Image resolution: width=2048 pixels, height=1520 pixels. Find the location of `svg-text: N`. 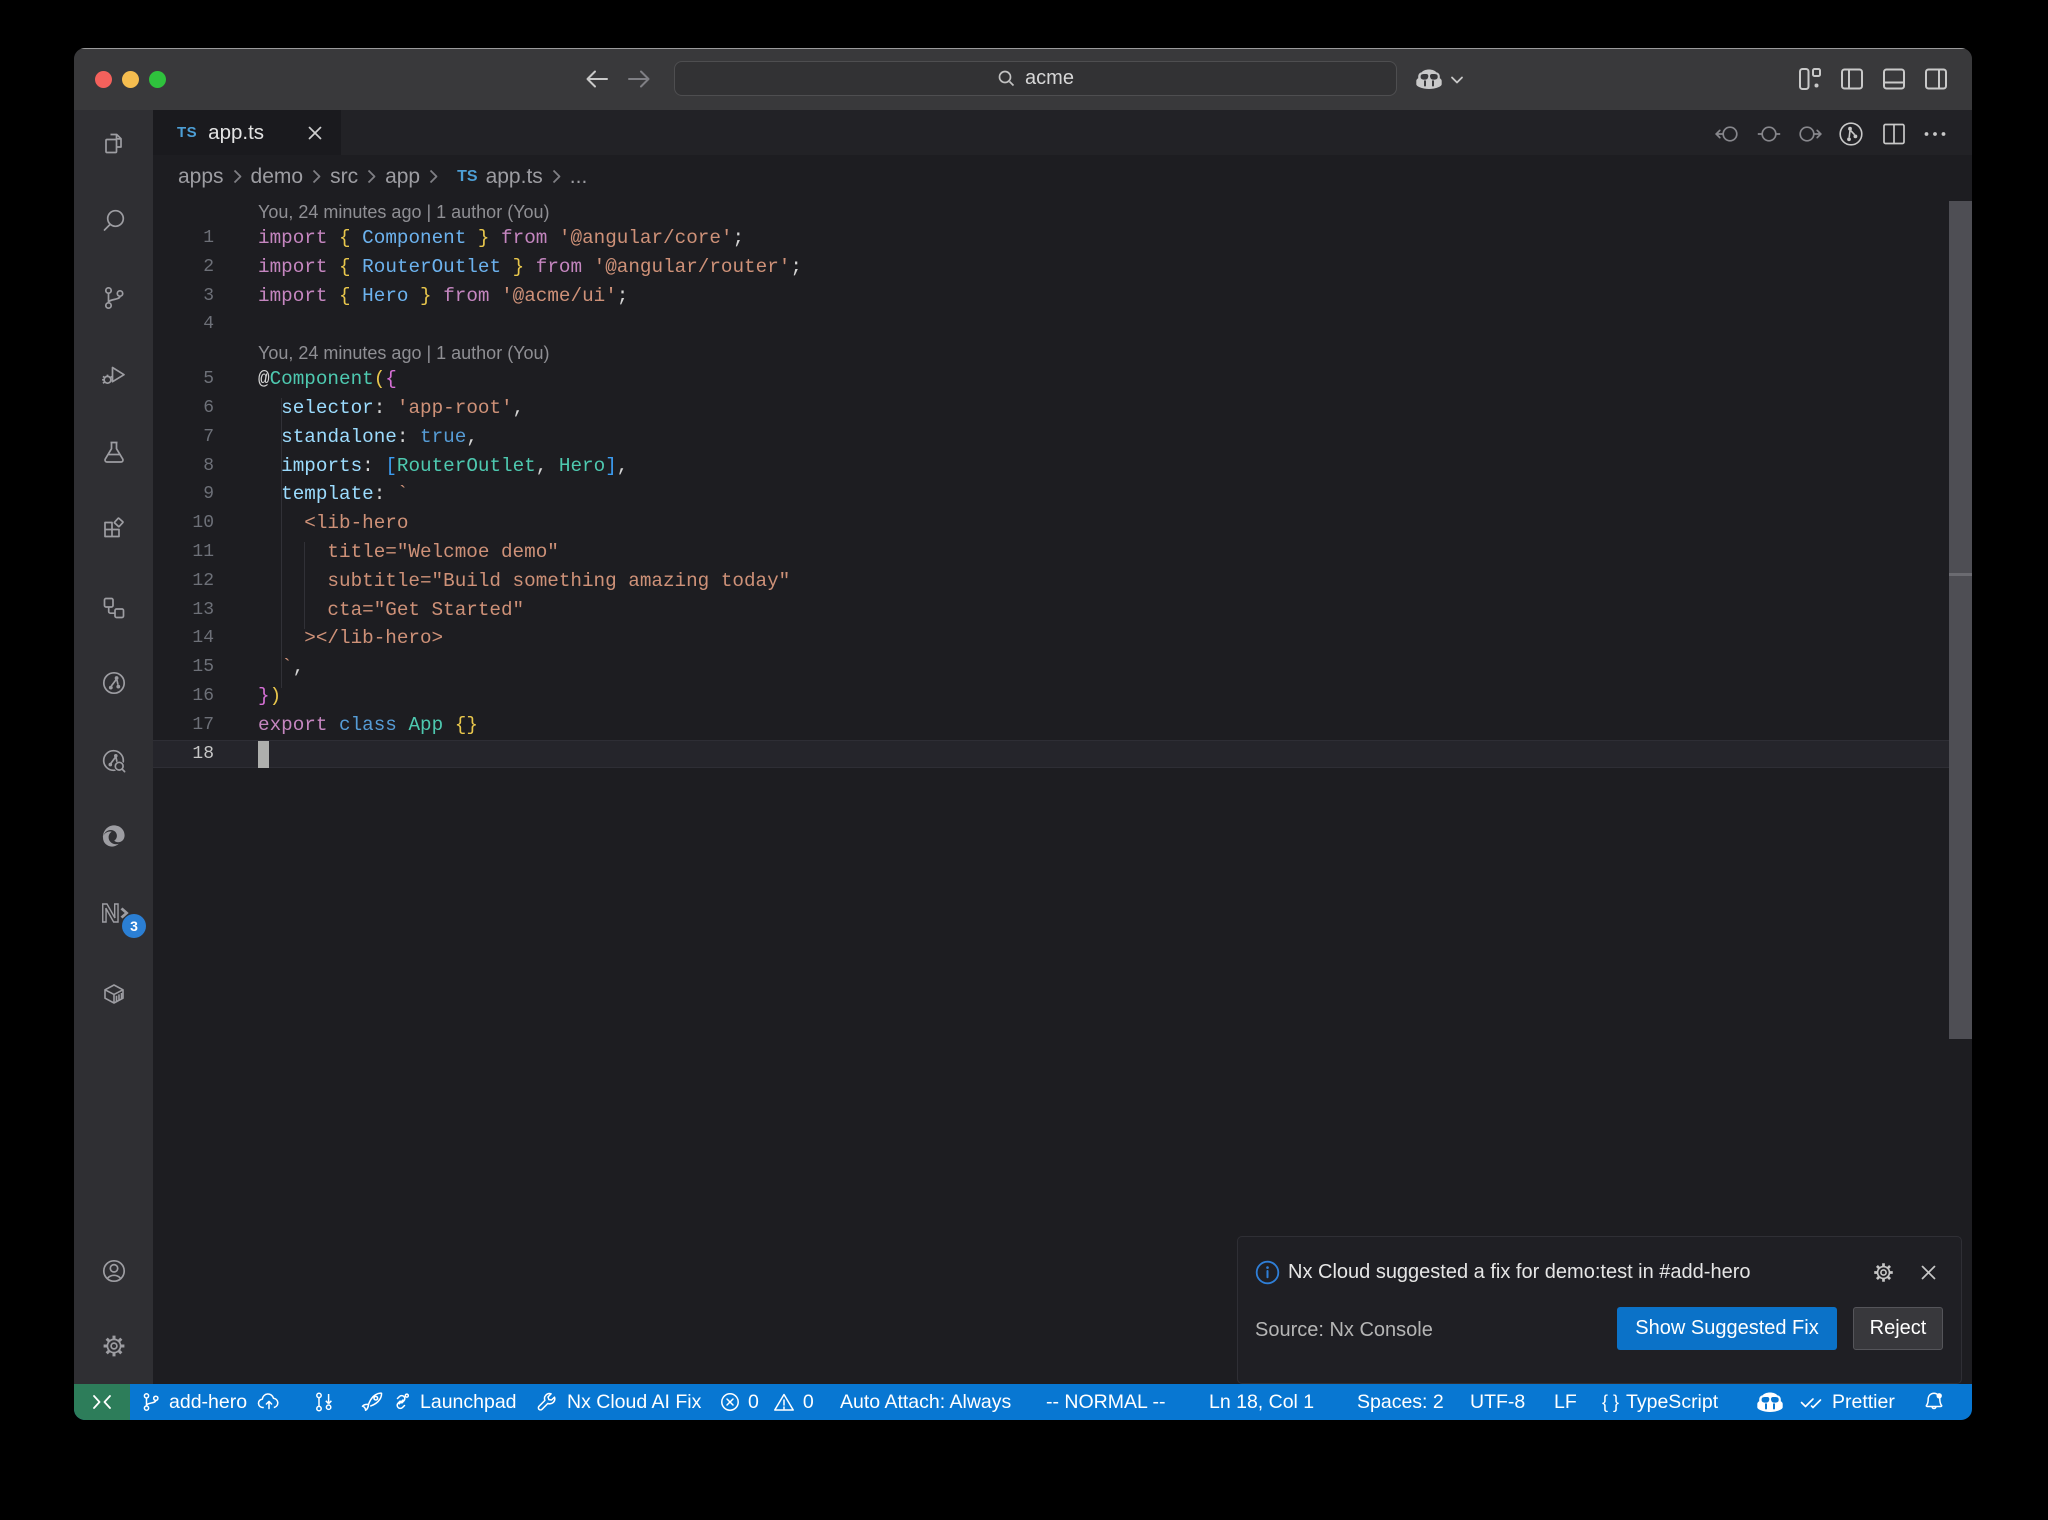

svg-text: N is located at coordinates (110, 913).